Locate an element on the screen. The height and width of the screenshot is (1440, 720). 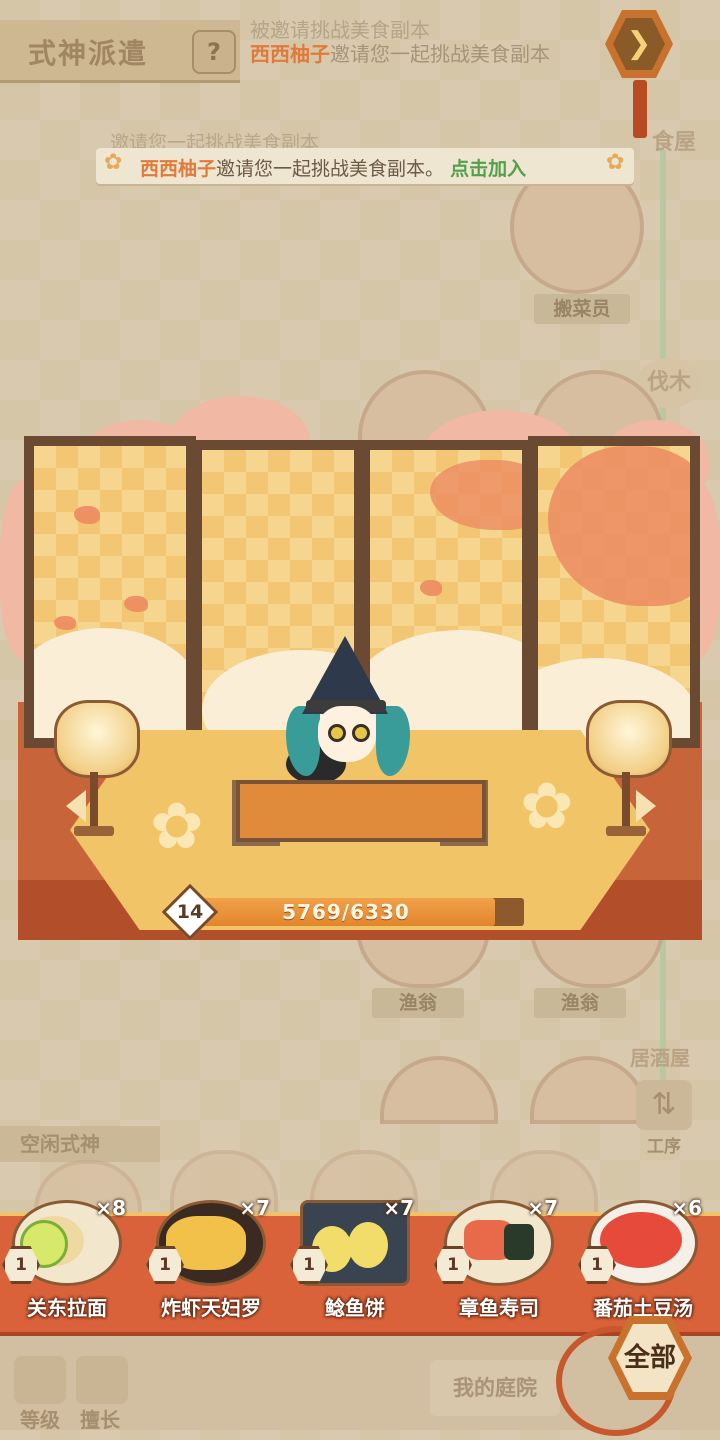
food-count: ×6 is located at coordinates (686, 1208).